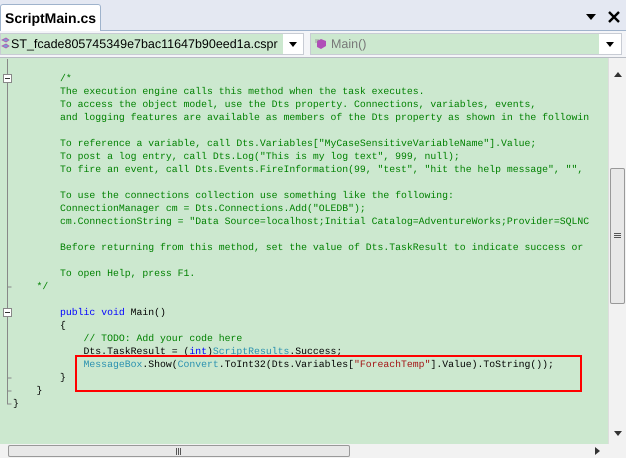 The image size is (626, 458). Describe the element at coordinates (348, 44) in the screenshot. I see `member-name: Main()` at that location.